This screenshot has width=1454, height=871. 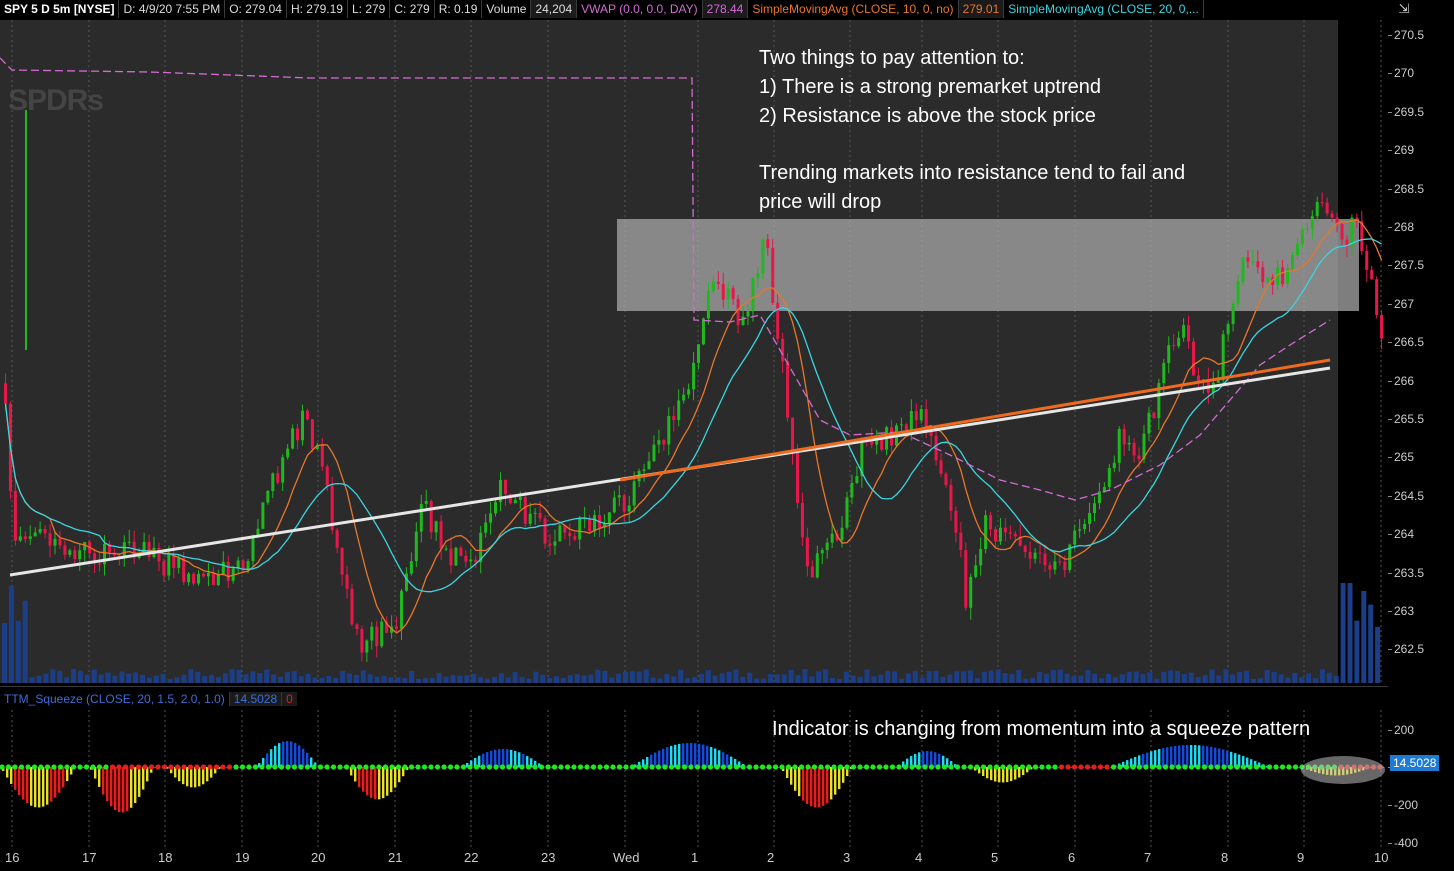 What do you see at coordinates (507, 9) in the screenshot?
I see `volume-label: Volume` at bounding box center [507, 9].